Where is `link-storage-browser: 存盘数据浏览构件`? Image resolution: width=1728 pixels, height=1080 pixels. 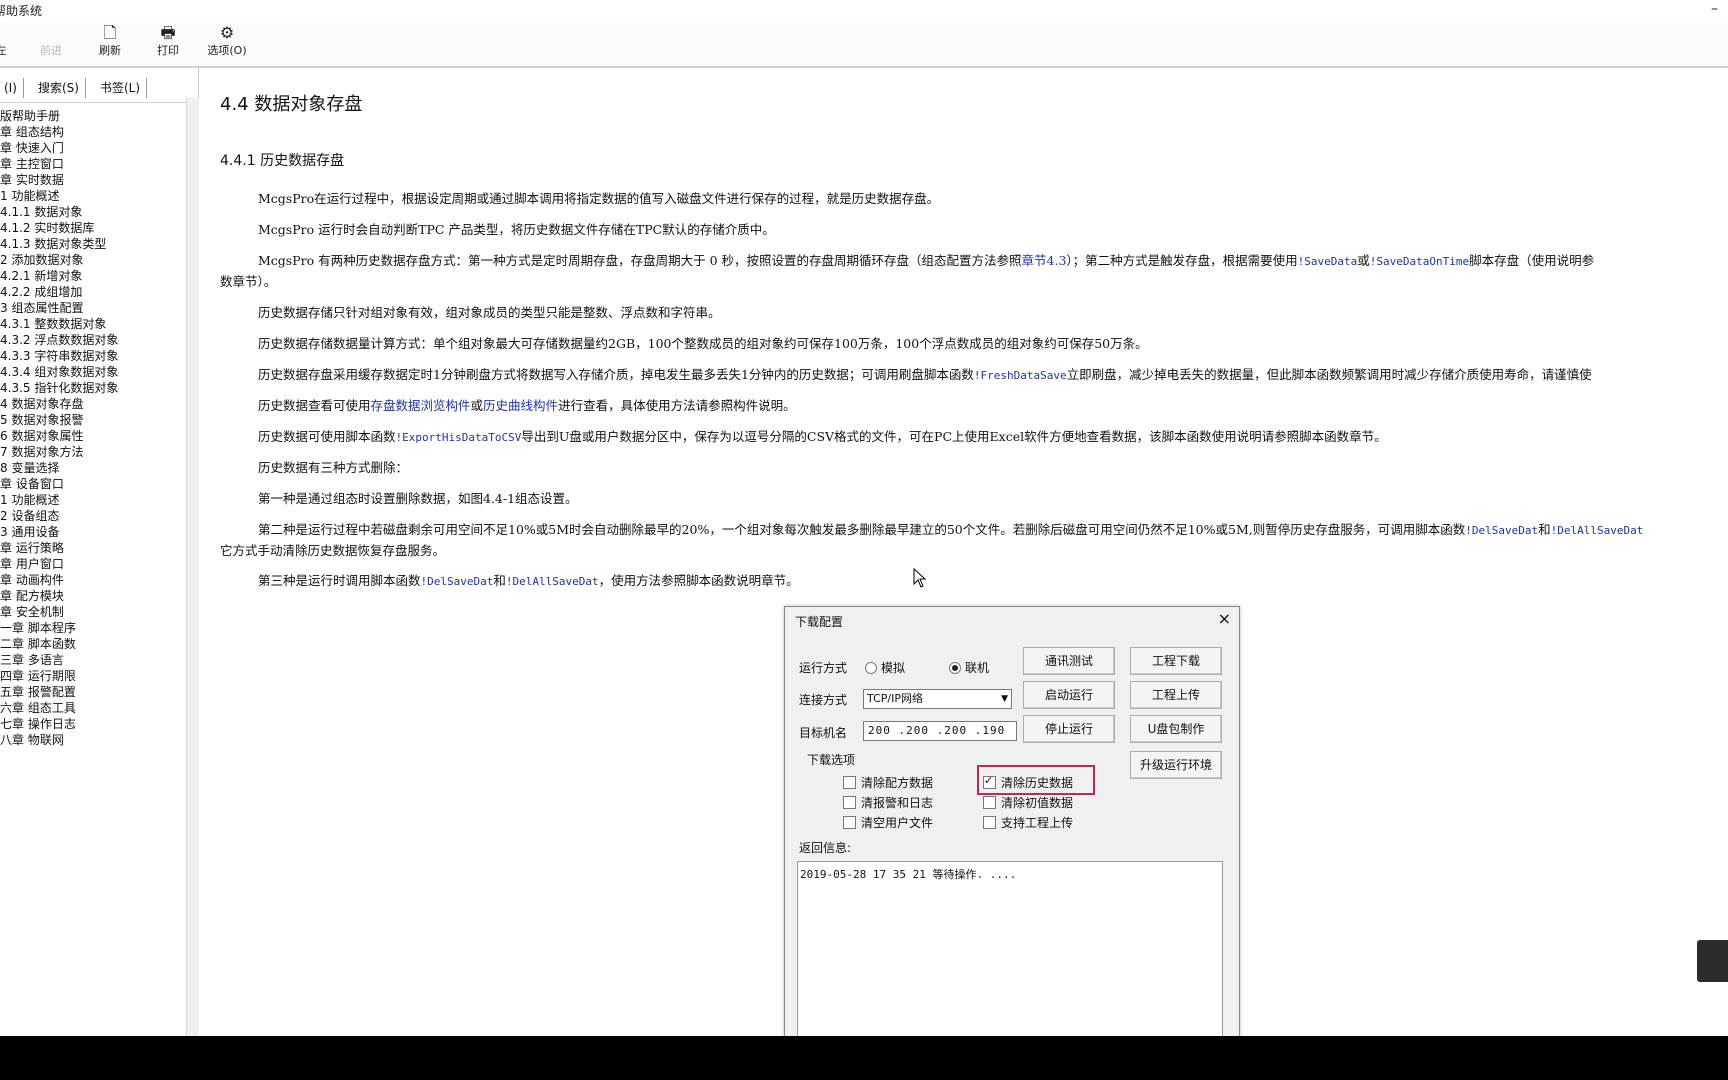 link-storage-browser: 存盘数据浏览构件 is located at coordinates (421, 405).